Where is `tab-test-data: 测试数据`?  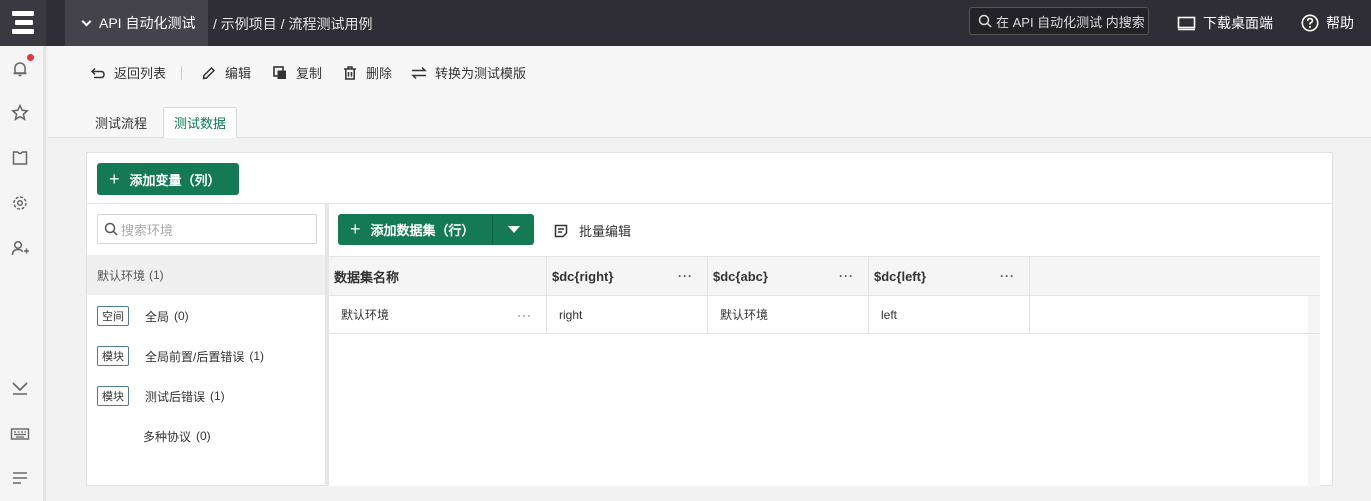
tab-test-data: 测试数据 is located at coordinates (200, 122).